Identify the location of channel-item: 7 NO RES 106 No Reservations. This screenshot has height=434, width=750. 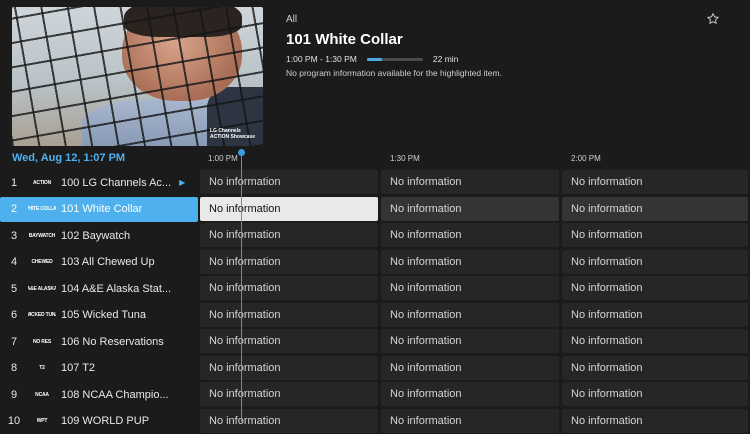
(99, 341).